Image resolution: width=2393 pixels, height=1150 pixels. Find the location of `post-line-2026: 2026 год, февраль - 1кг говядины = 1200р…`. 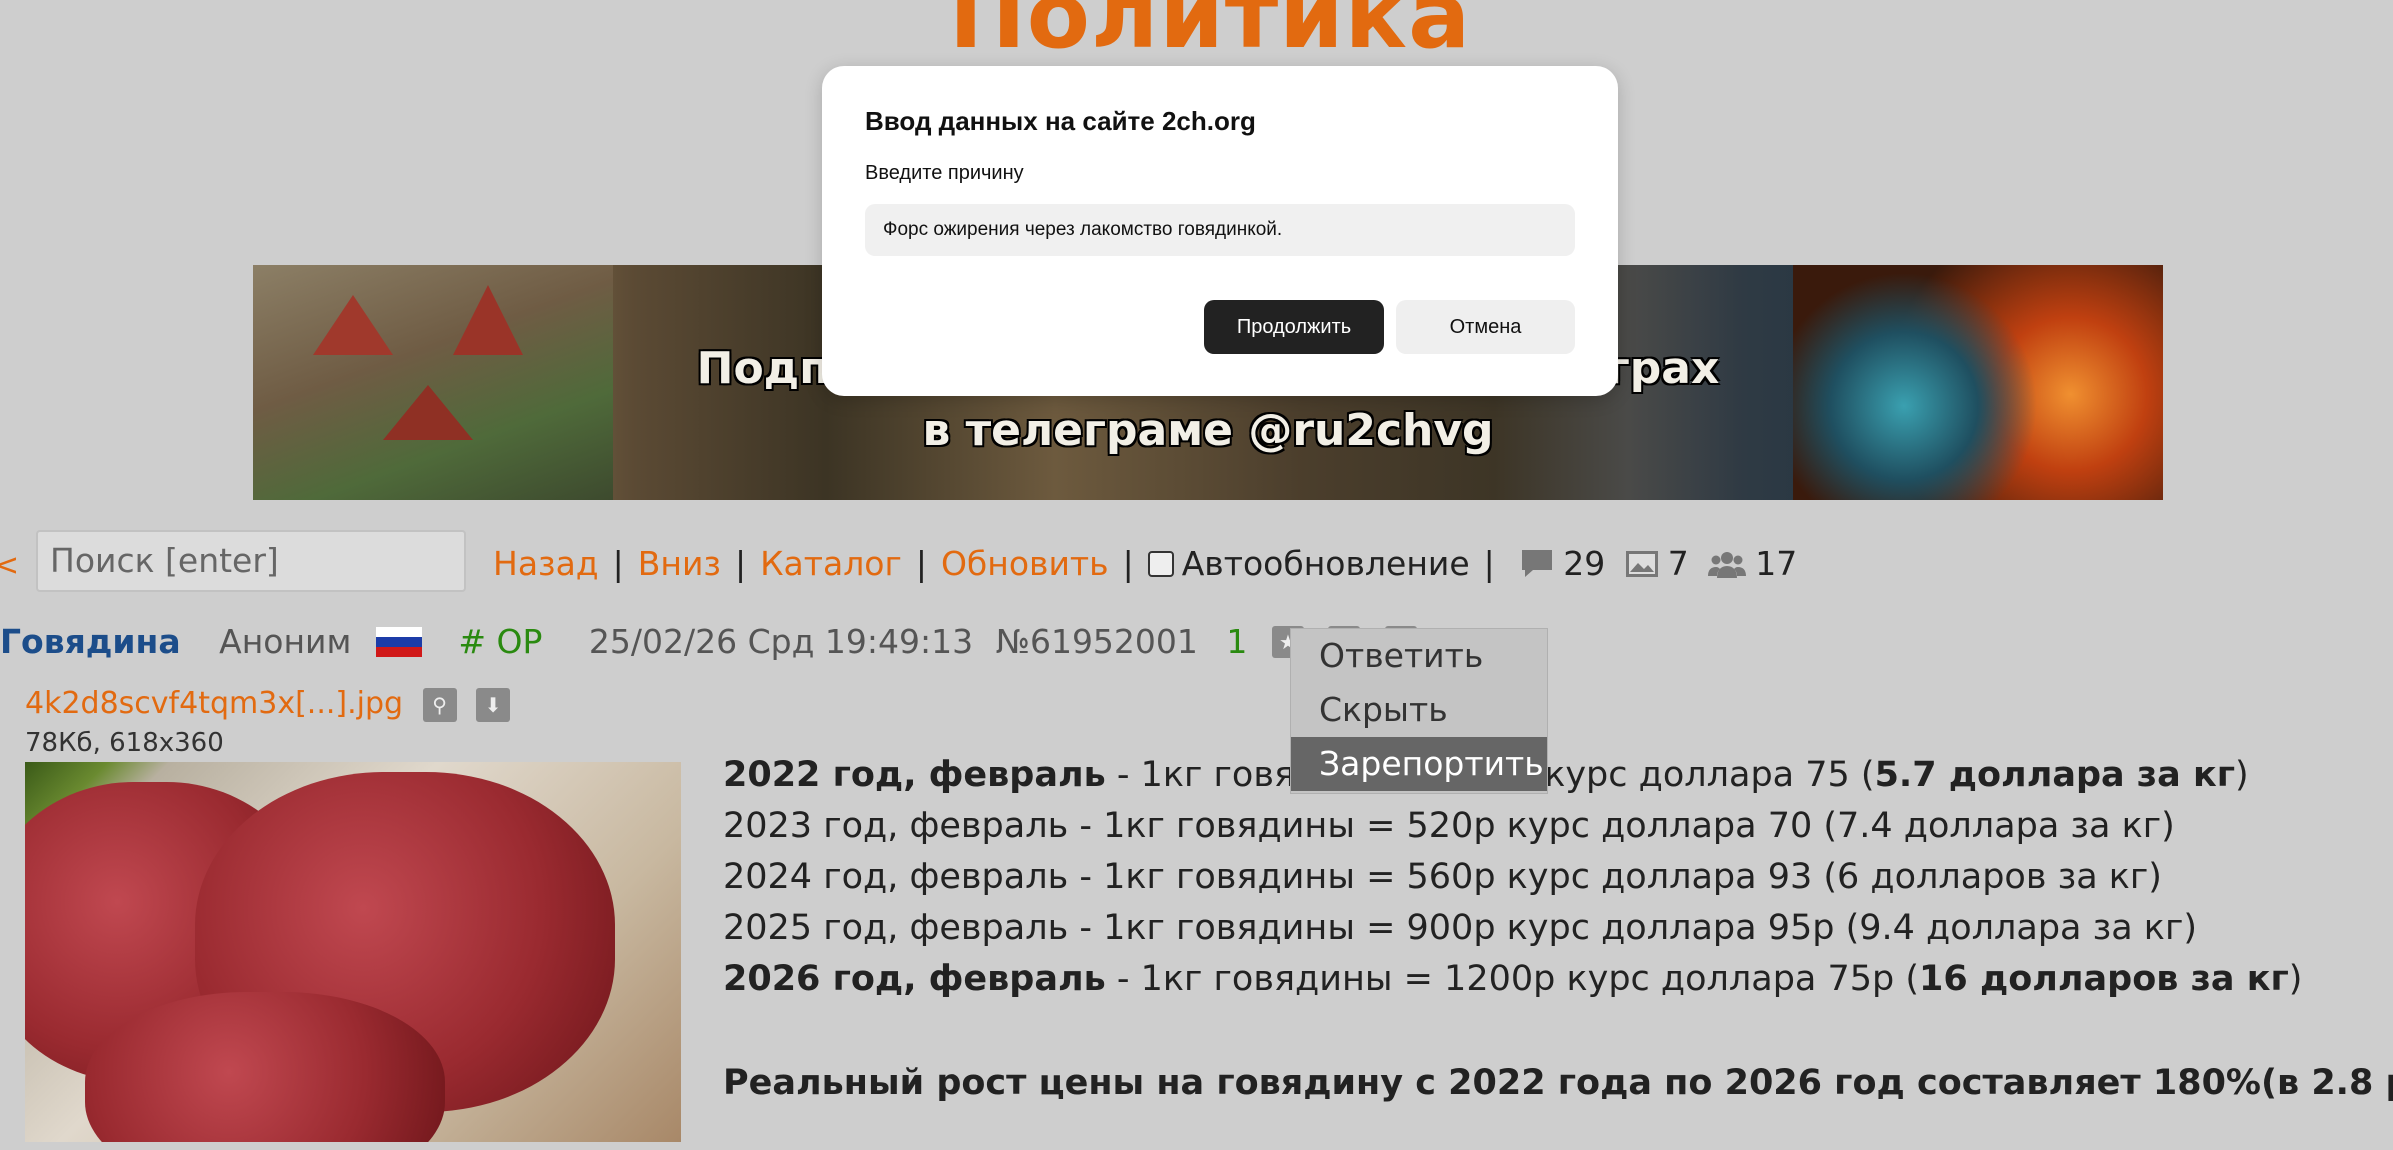

post-line-2026: 2026 год, февраль - 1кг говядины = 1200р… is located at coordinates (1513, 979).